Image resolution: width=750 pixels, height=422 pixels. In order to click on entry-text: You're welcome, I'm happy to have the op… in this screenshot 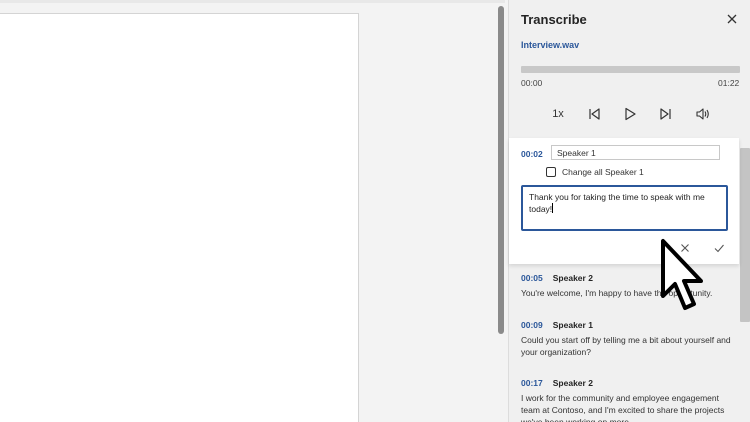, I will do `click(617, 293)`.